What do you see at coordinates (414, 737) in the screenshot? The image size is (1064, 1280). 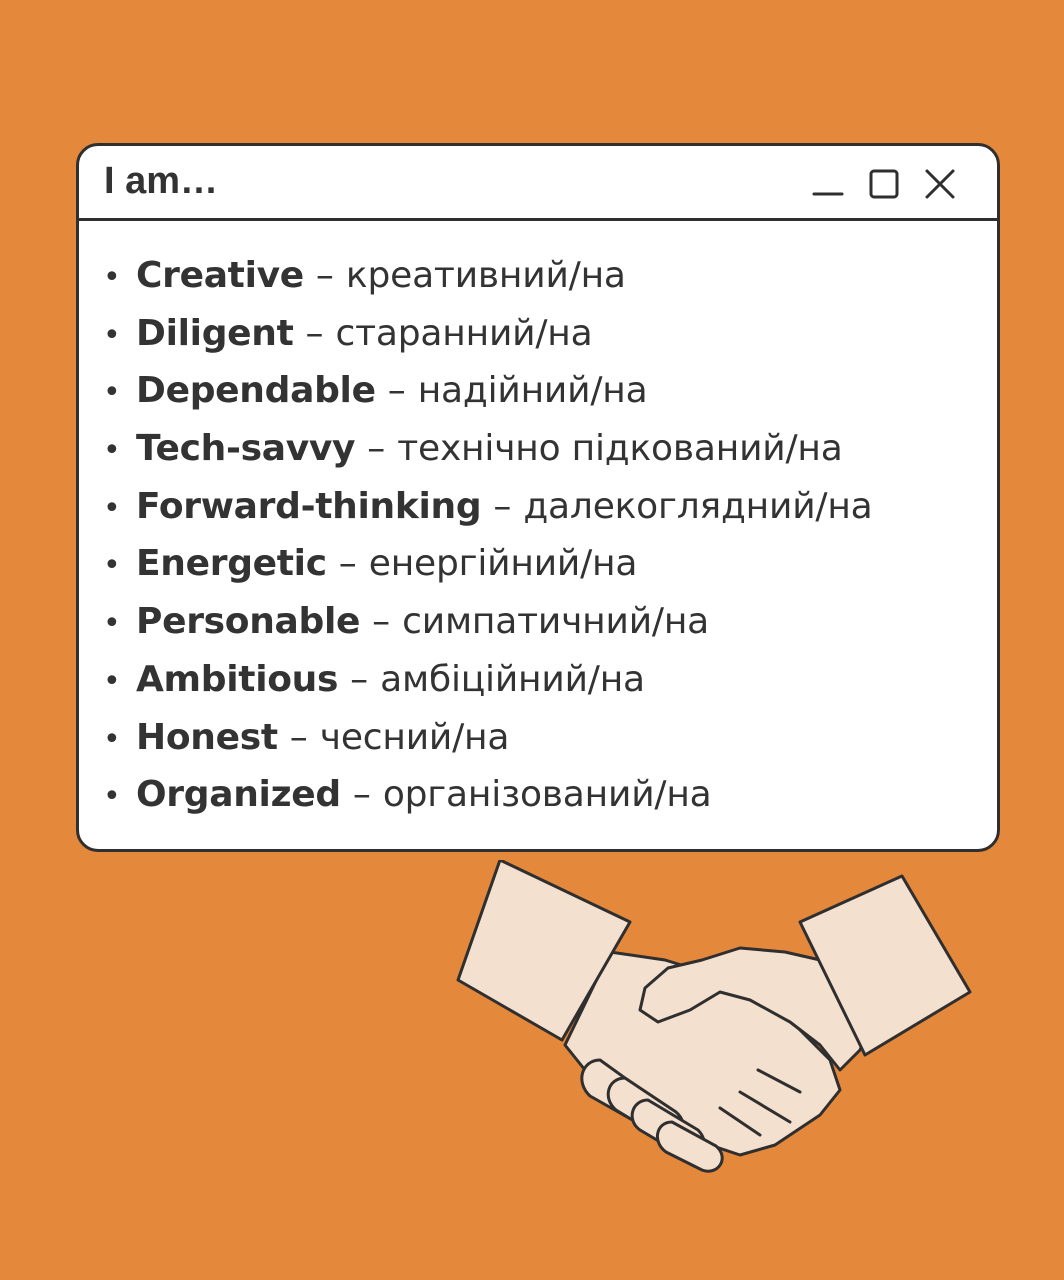 I see `term-translation: чесний/на` at bounding box center [414, 737].